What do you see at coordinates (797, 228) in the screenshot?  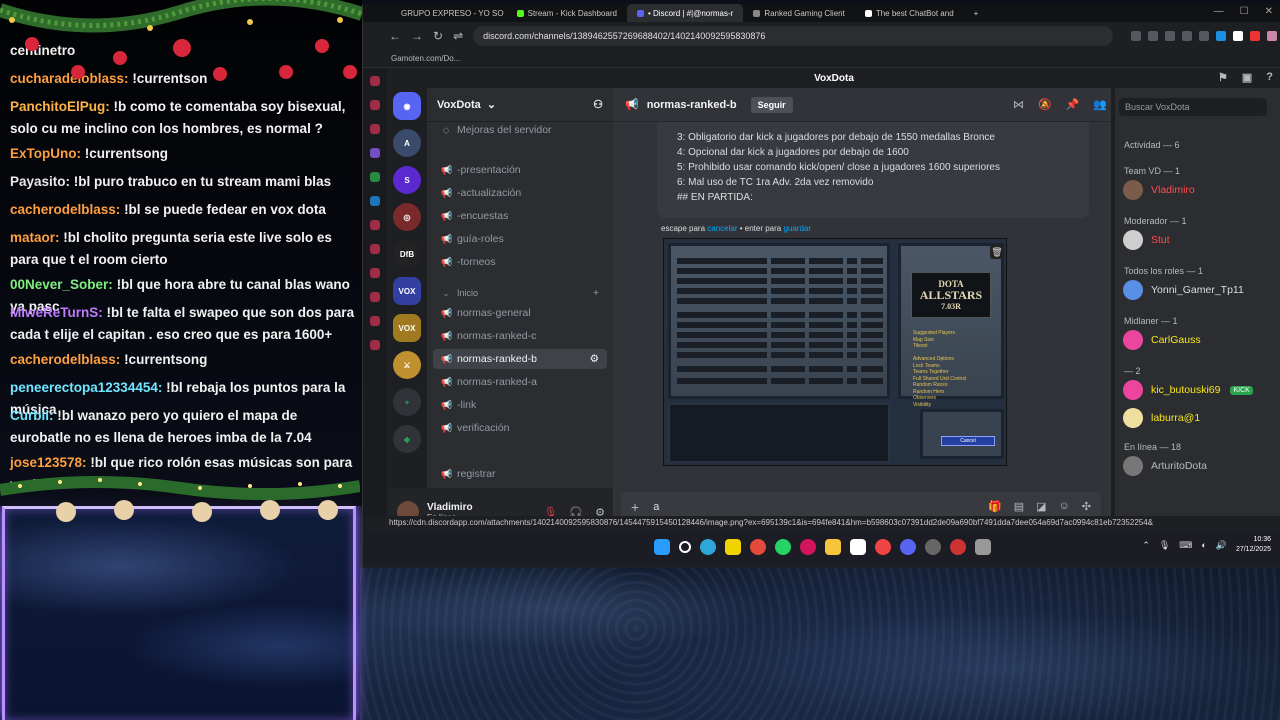 I see `save-link: guardar` at bounding box center [797, 228].